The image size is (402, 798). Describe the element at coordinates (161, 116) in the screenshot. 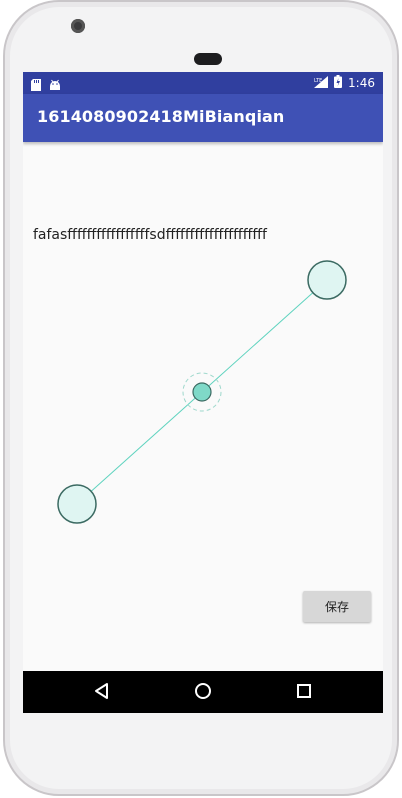

I see `app-title: 1614080902418MiBianqian` at that location.